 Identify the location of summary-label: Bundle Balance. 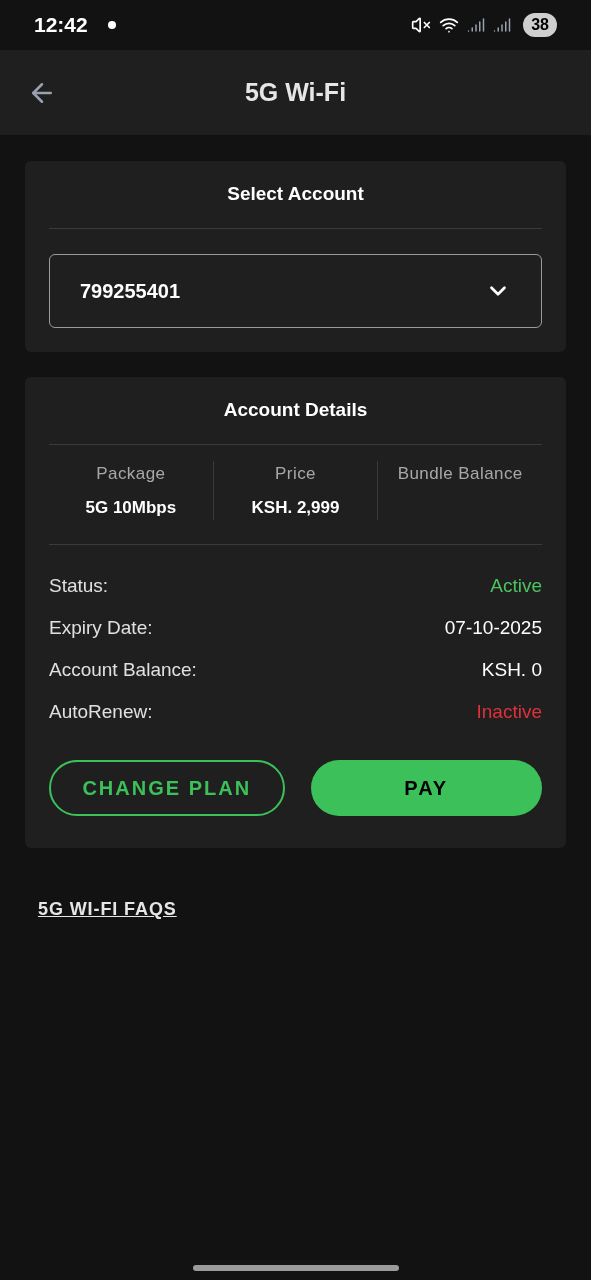
(460, 474).